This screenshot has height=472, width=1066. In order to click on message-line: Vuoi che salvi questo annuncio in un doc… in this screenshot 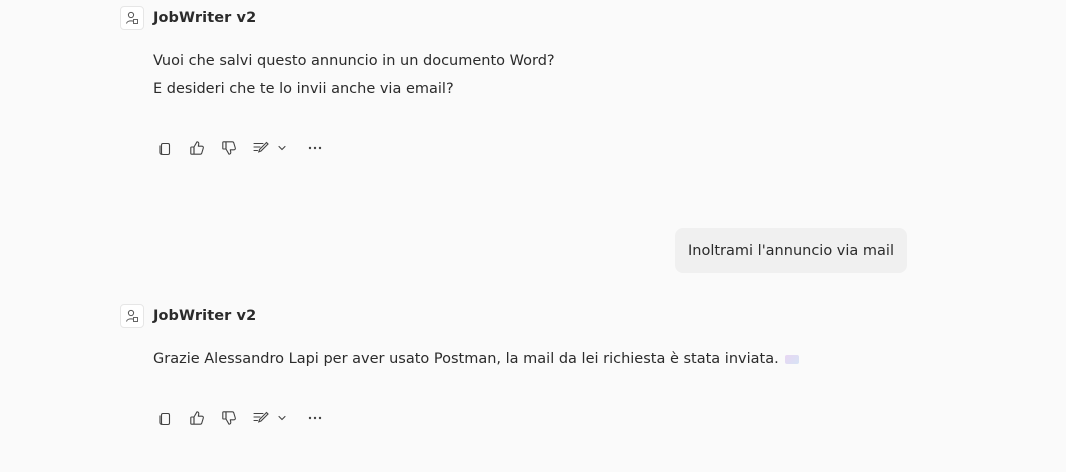, I will do `click(354, 61)`.